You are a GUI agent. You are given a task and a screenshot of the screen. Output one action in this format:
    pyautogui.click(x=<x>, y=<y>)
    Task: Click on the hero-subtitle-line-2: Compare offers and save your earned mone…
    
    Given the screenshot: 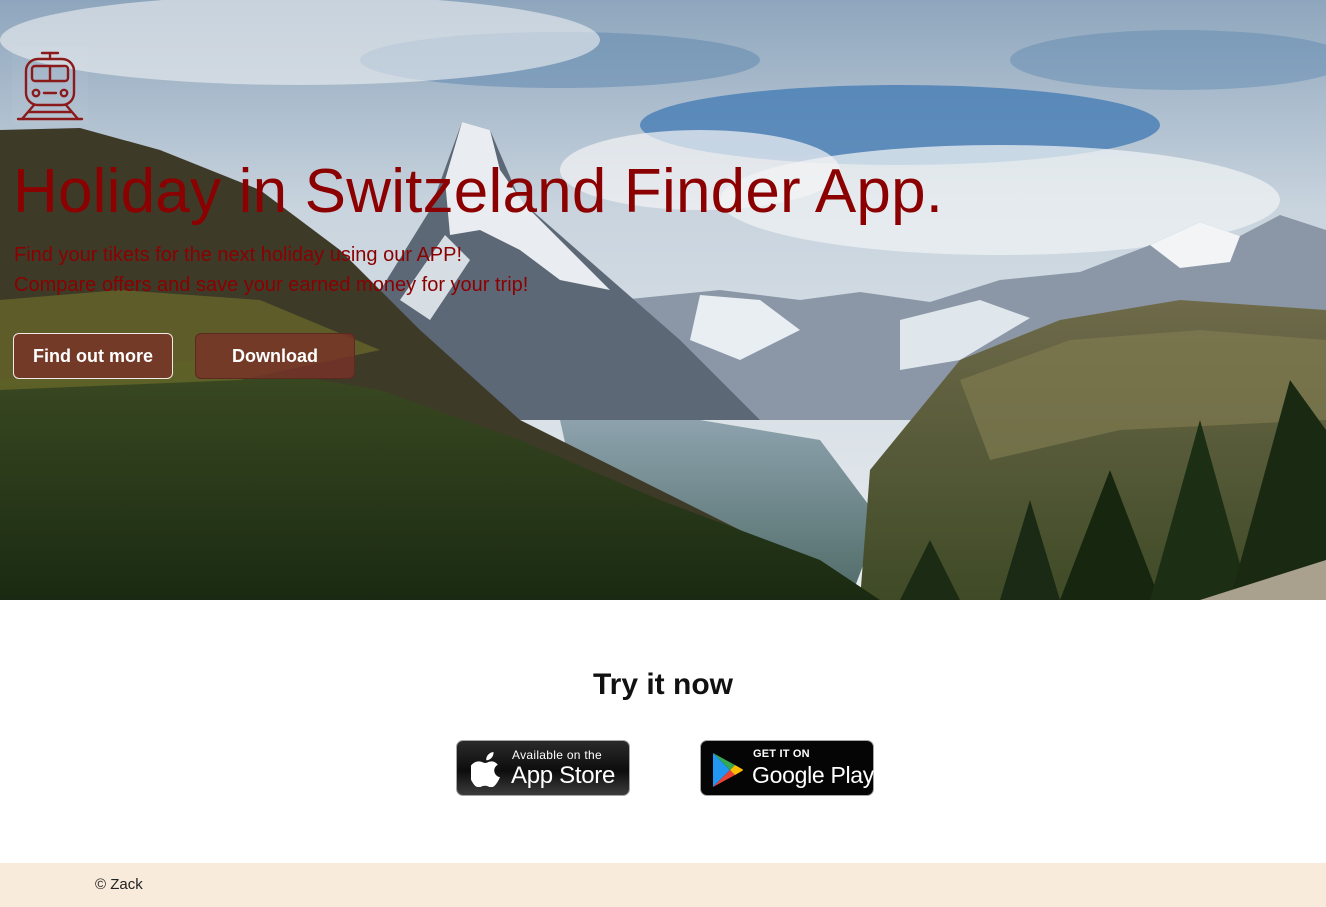 What is the action you would take?
    pyautogui.click(x=271, y=285)
    